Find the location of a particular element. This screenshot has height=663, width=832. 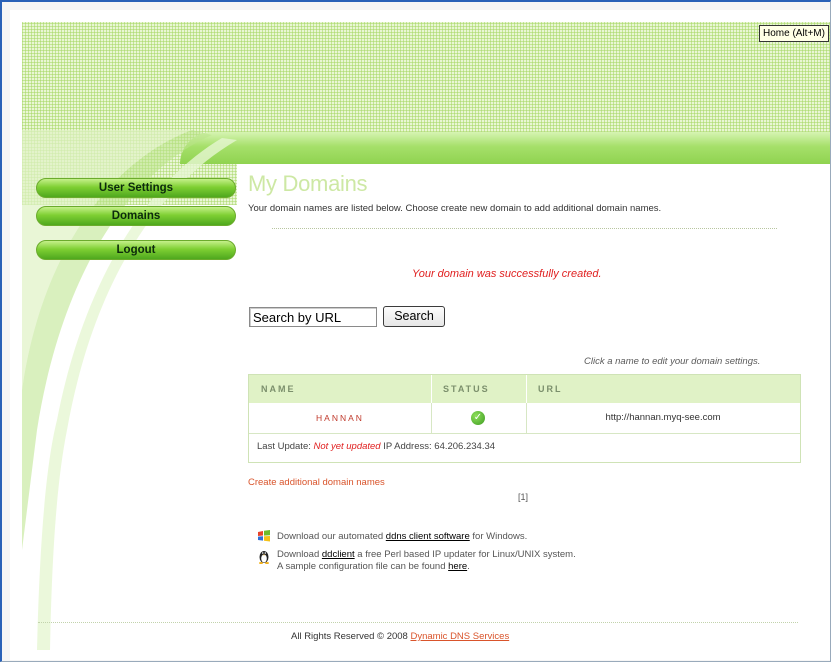

table-row: HANNAN ✓ http://hannan.myq-see.com is located at coordinates (524, 418).